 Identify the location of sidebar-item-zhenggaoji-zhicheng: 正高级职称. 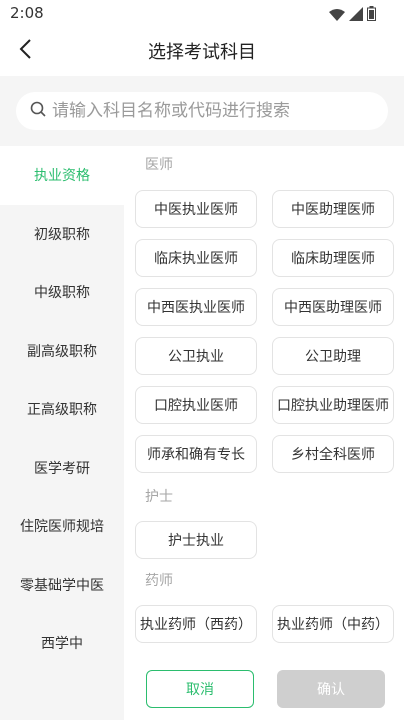
(62, 409).